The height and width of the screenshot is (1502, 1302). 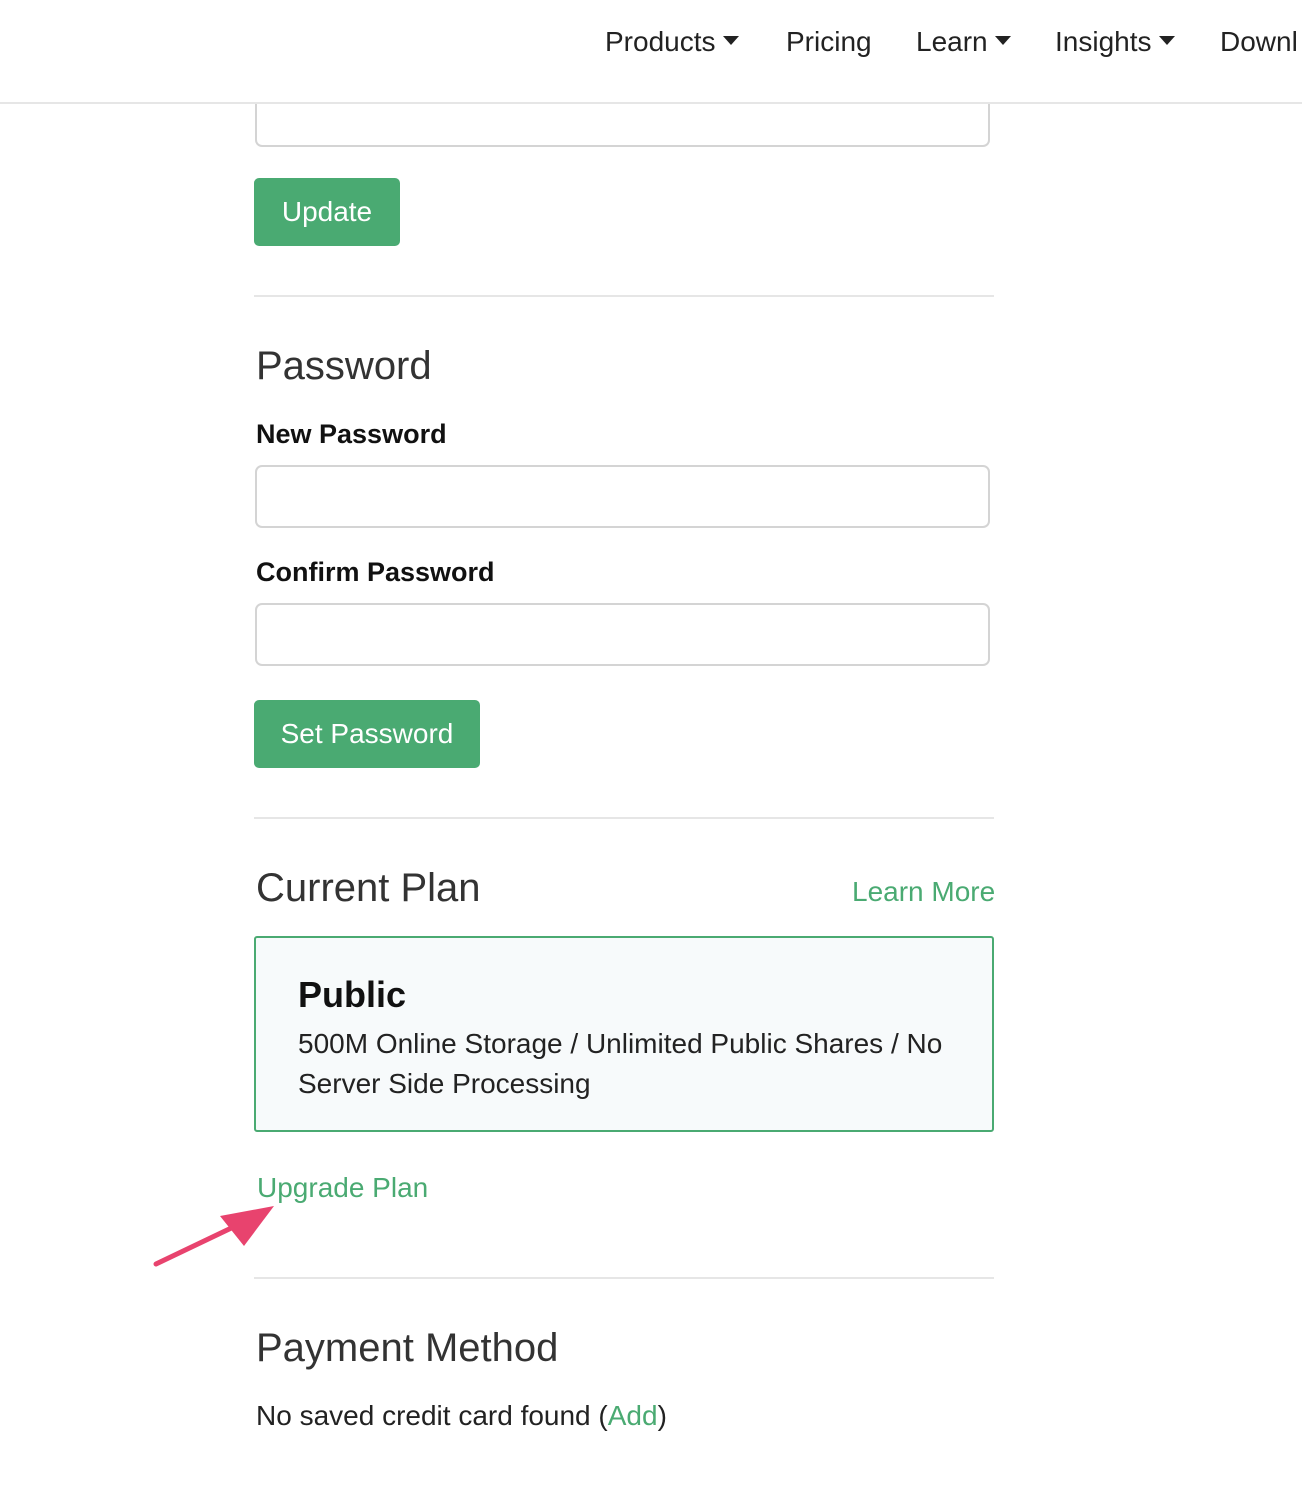 I want to click on nav-pricing-label: Pricing, so click(x=829, y=41).